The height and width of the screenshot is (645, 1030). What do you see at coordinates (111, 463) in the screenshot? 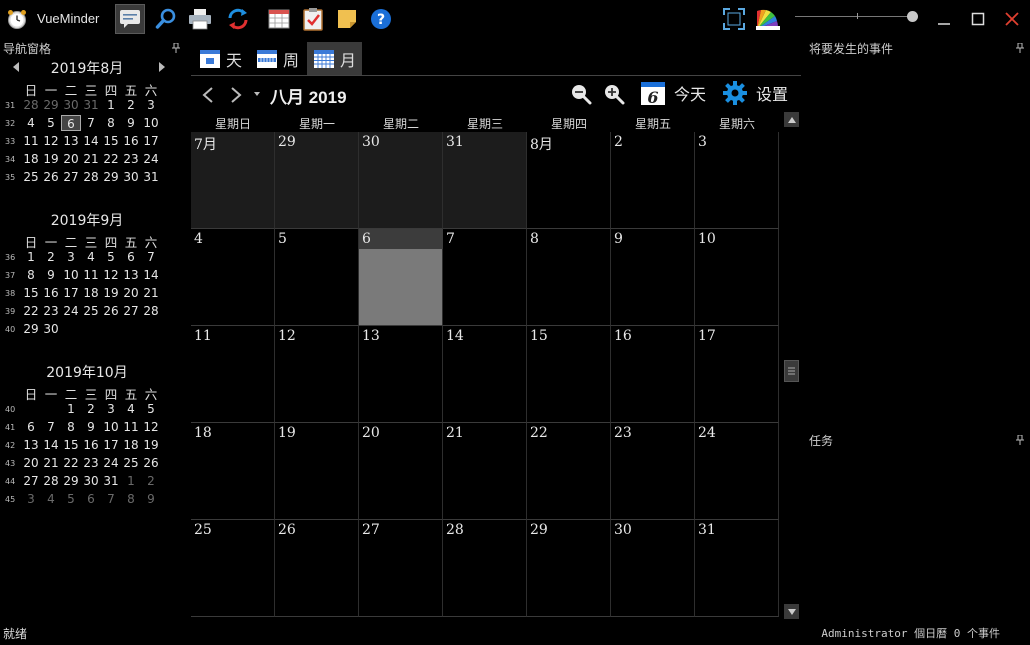
I see `mini-day: 24` at bounding box center [111, 463].